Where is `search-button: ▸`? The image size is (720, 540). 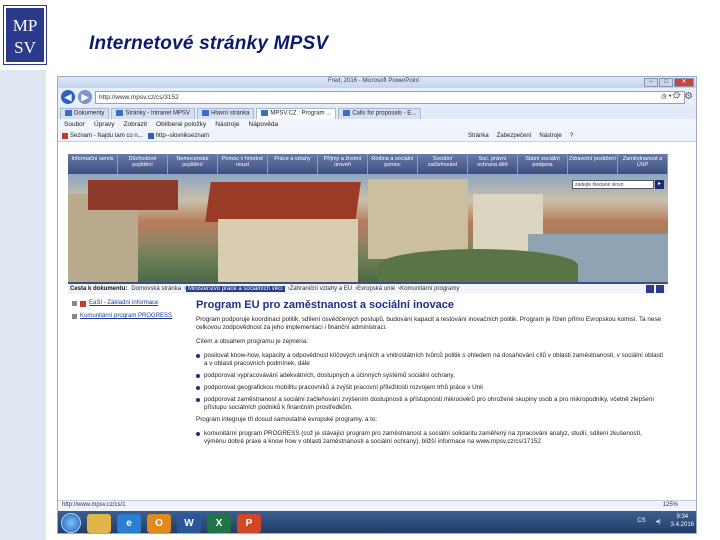 search-button: ▸ is located at coordinates (659, 184).